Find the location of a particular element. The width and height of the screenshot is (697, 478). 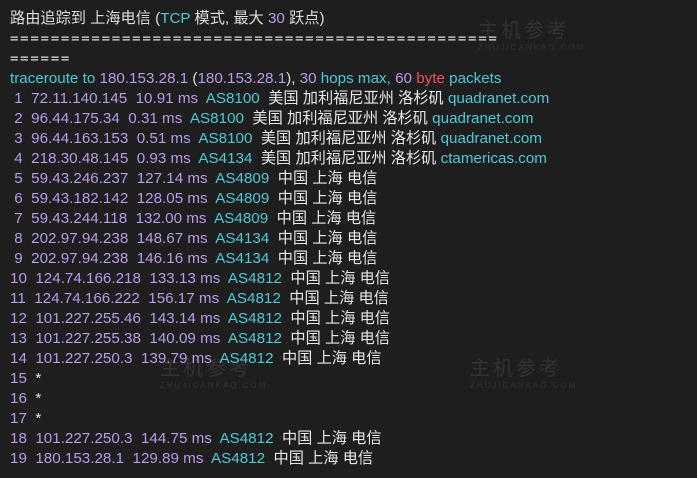

hop-number: 15 is located at coordinates (18, 378).